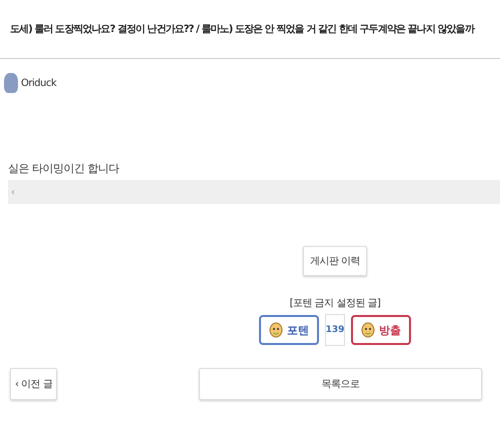 The image size is (500, 440). Describe the element at coordinates (289, 330) in the screenshot. I see `upvote-button: 포텐` at that location.